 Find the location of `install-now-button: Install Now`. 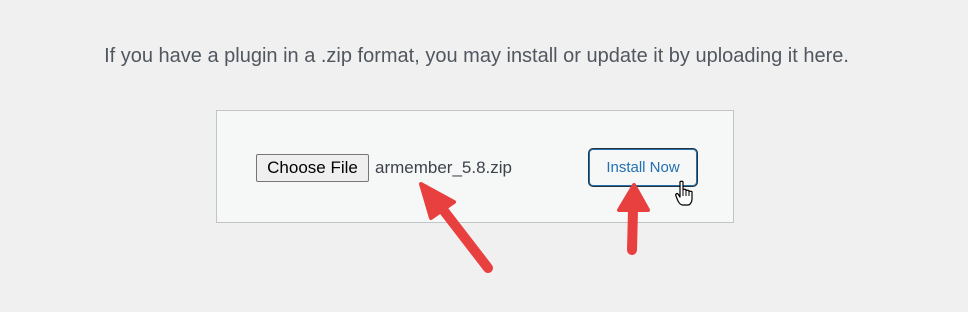

install-now-button: Install Now is located at coordinates (643, 167).